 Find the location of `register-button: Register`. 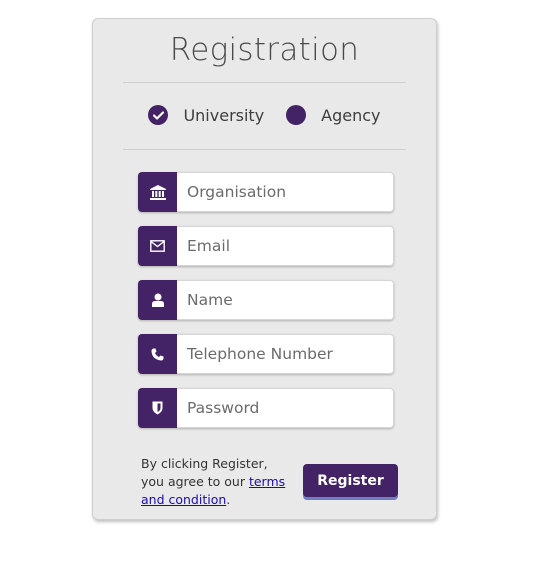

register-button: Register is located at coordinates (350, 480).